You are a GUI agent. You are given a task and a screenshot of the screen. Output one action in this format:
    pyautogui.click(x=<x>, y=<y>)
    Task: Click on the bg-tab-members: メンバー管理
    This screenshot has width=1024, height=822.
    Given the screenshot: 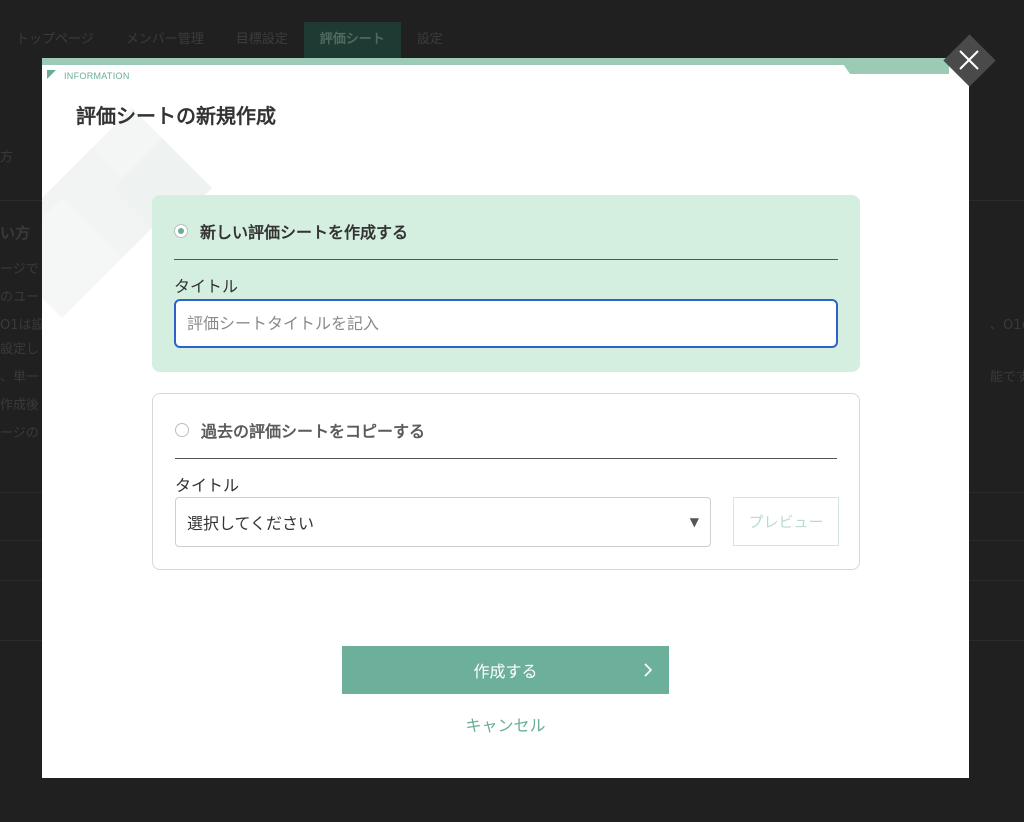 What is the action you would take?
    pyautogui.click(x=164, y=39)
    